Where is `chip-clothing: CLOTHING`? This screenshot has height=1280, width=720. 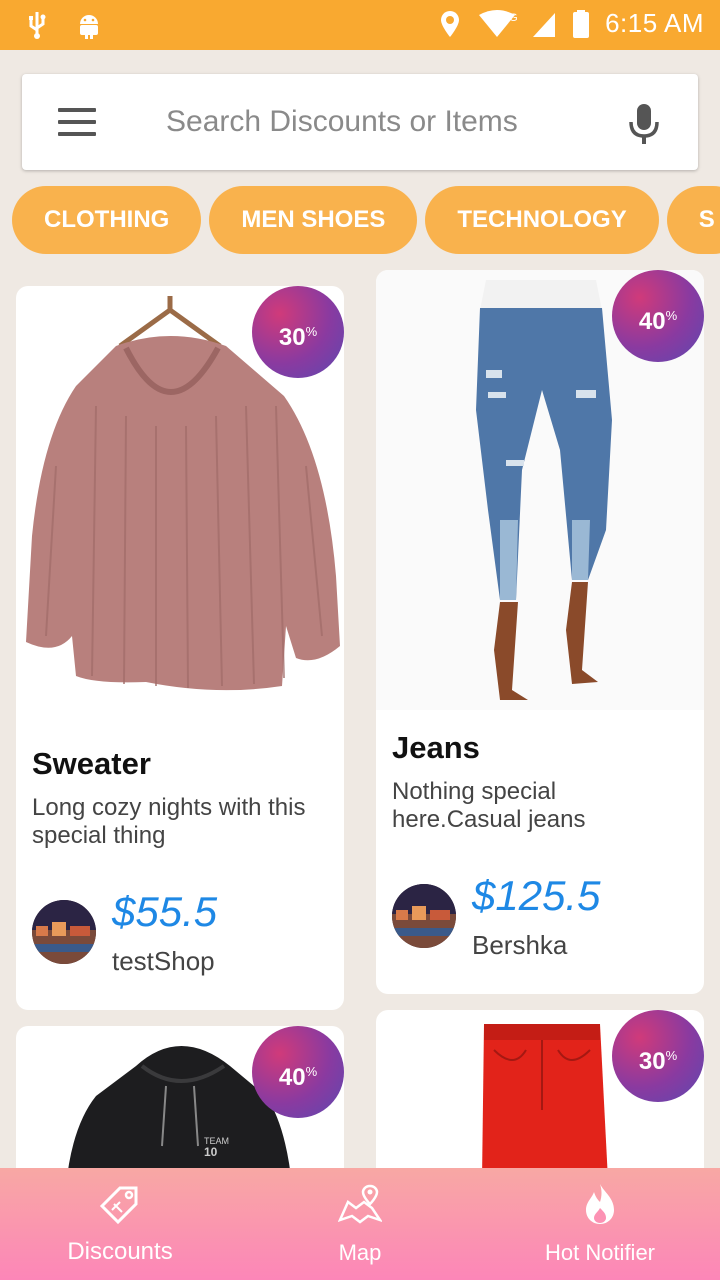 chip-clothing: CLOTHING is located at coordinates (107, 220).